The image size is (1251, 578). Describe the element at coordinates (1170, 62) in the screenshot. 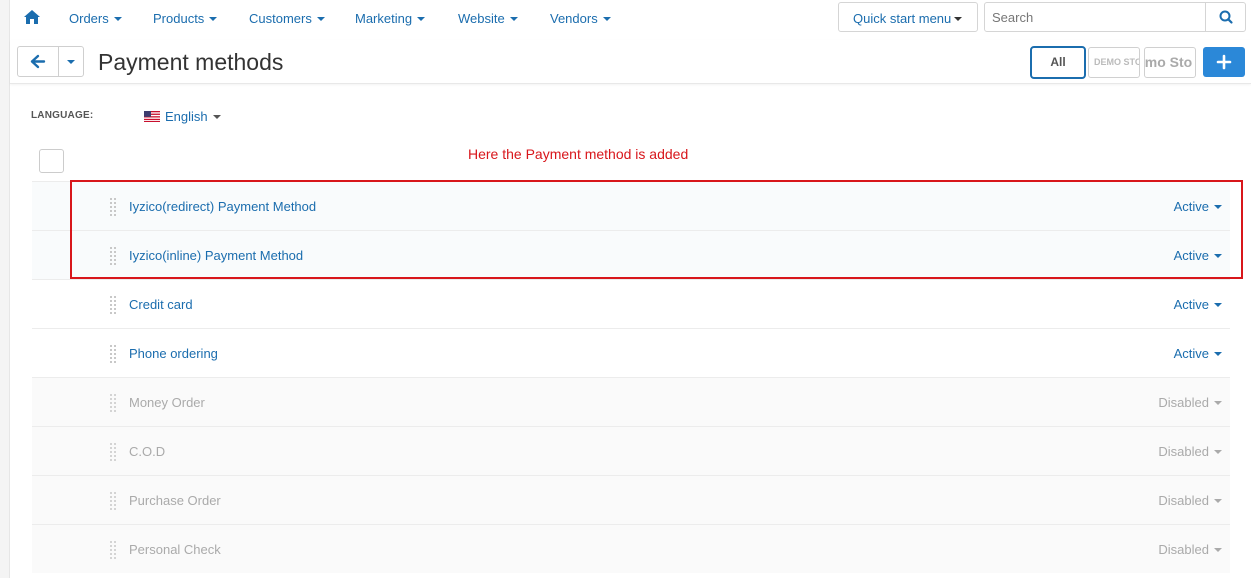

I see `store-demo-button-2: emo Sto` at that location.